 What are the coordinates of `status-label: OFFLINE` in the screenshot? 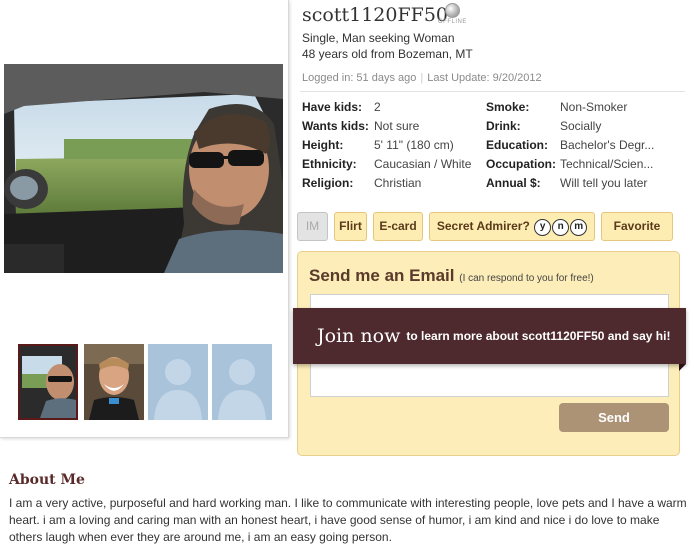 It's located at (452, 22).